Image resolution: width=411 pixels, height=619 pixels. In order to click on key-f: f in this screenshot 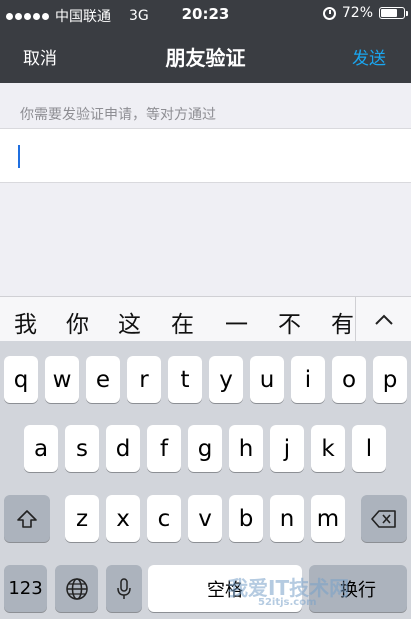, I will do `click(164, 448)`.